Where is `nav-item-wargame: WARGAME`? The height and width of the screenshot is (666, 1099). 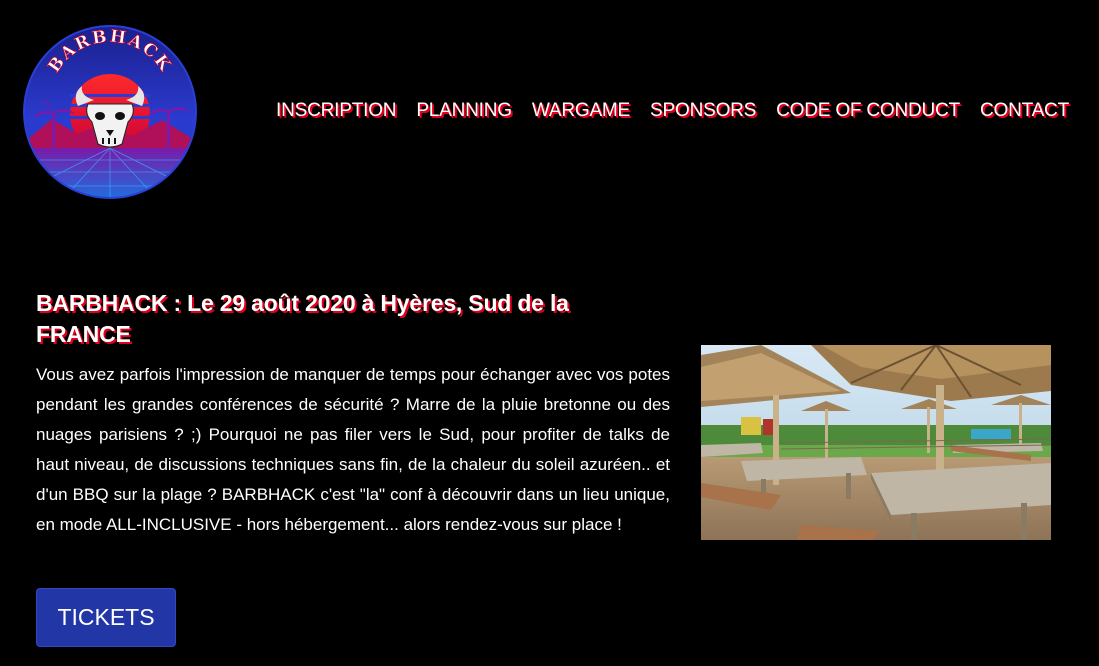 nav-item-wargame: WARGAME is located at coordinates (581, 111).